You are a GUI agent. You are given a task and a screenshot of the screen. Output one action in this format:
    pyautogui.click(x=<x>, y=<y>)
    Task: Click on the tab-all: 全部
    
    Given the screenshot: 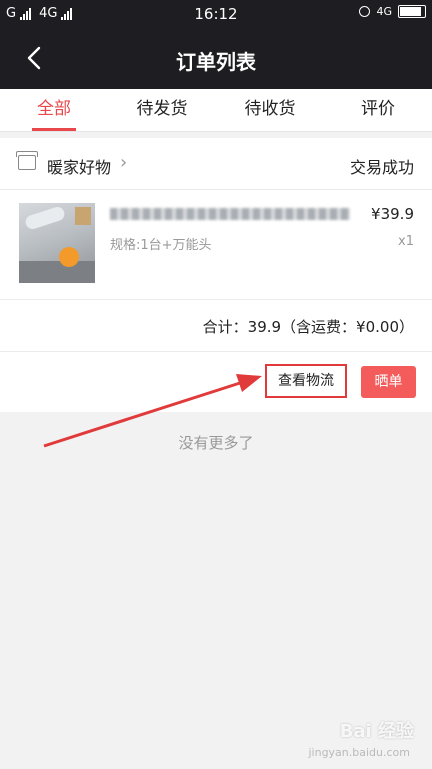 What is the action you would take?
    pyautogui.click(x=54, y=110)
    